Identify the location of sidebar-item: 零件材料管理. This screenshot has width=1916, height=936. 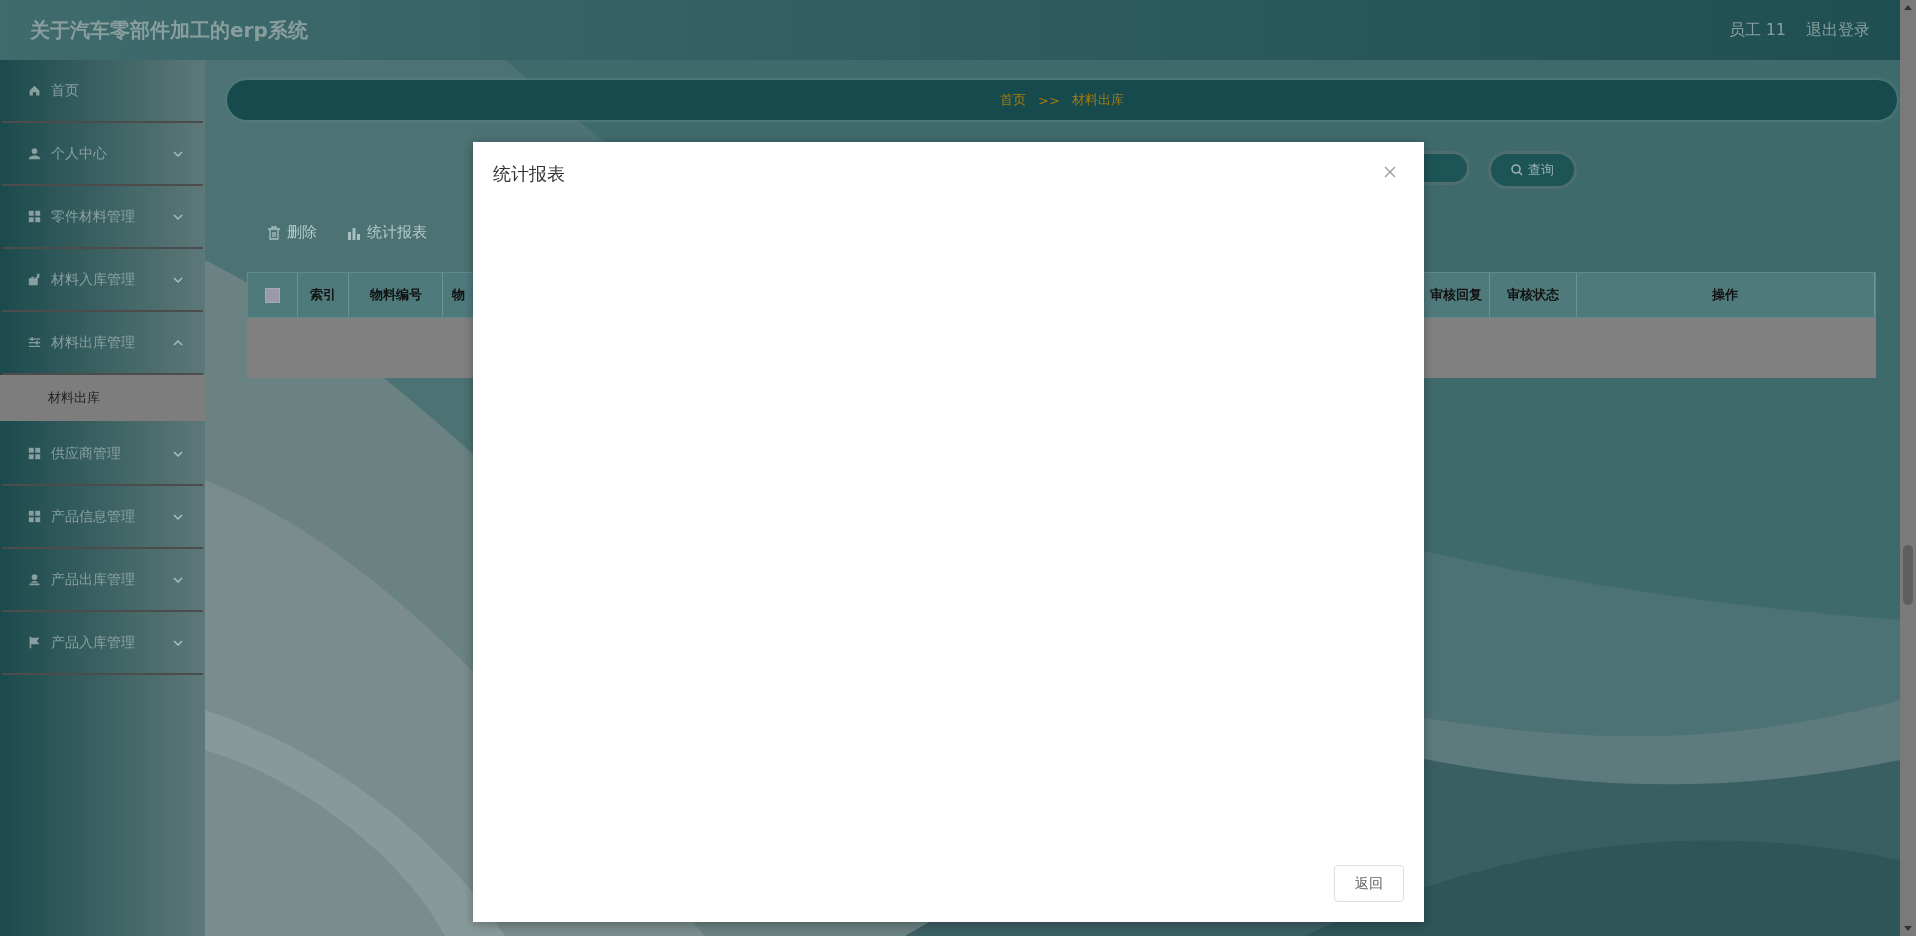
(102, 217).